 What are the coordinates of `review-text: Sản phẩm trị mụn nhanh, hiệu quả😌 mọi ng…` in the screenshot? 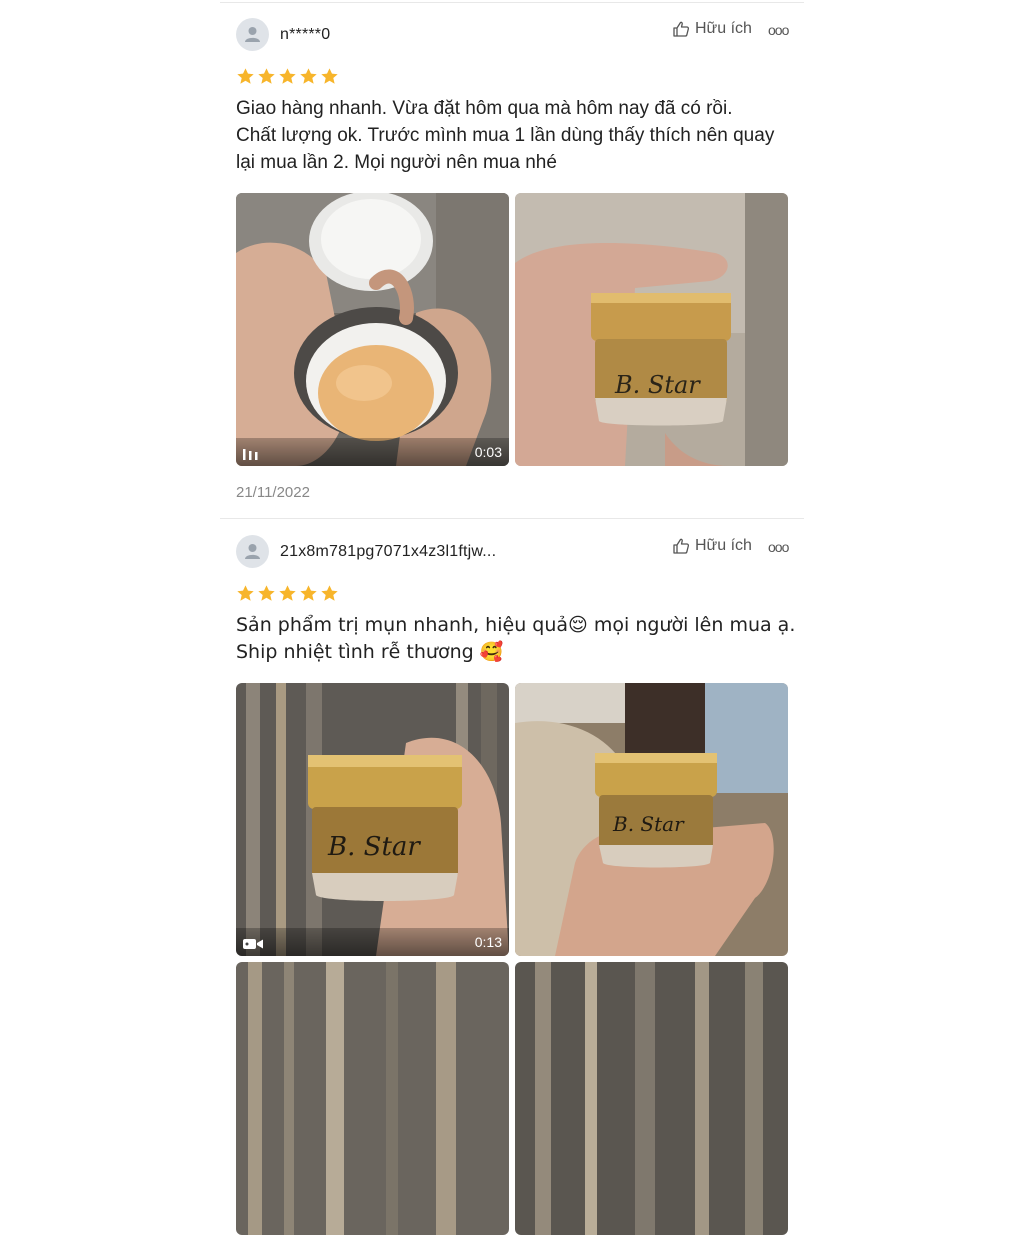 It's located at (516, 639).